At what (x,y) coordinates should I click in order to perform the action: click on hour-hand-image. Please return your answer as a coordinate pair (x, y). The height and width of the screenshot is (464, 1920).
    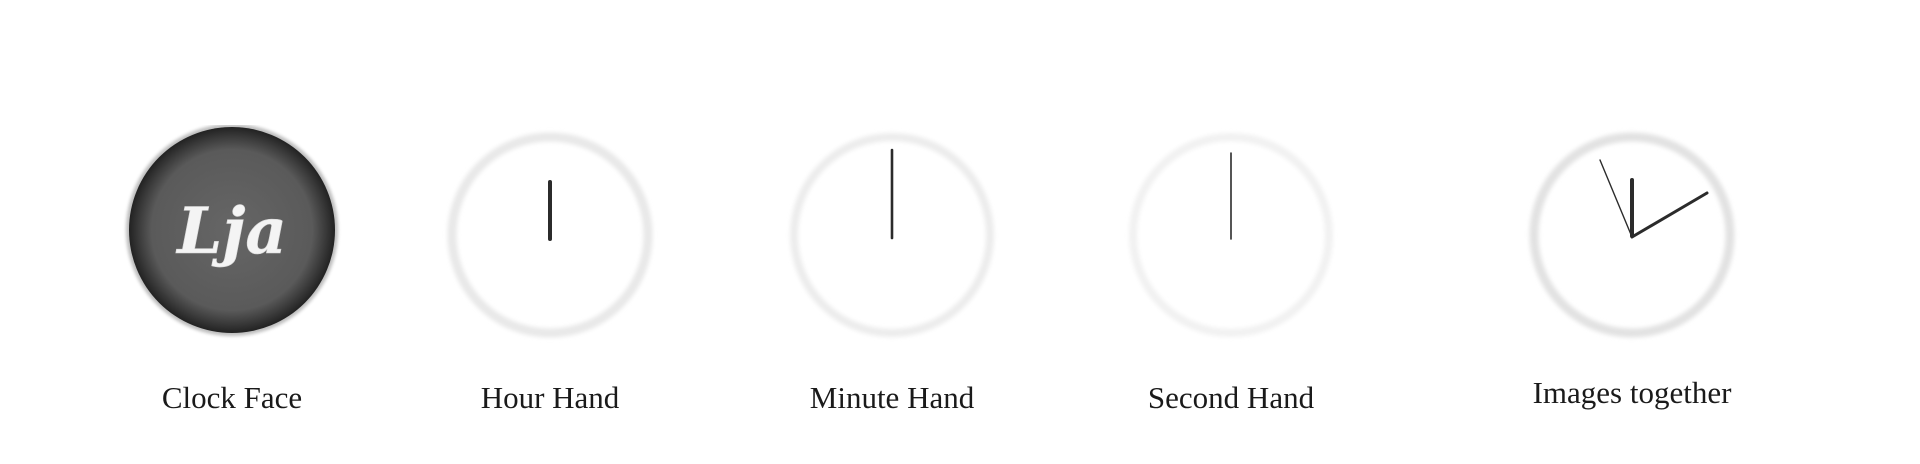
    Looking at the image, I should click on (550, 235).